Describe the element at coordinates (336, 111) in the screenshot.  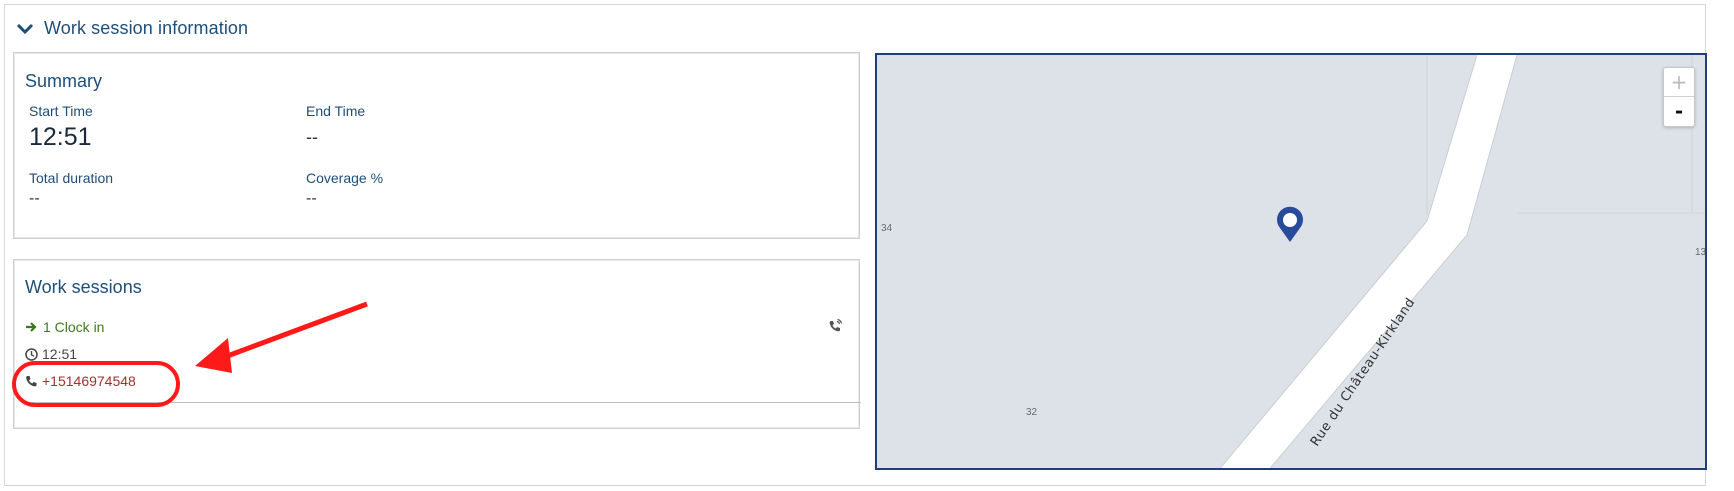
I see `end-time-label: End Time` at that location.